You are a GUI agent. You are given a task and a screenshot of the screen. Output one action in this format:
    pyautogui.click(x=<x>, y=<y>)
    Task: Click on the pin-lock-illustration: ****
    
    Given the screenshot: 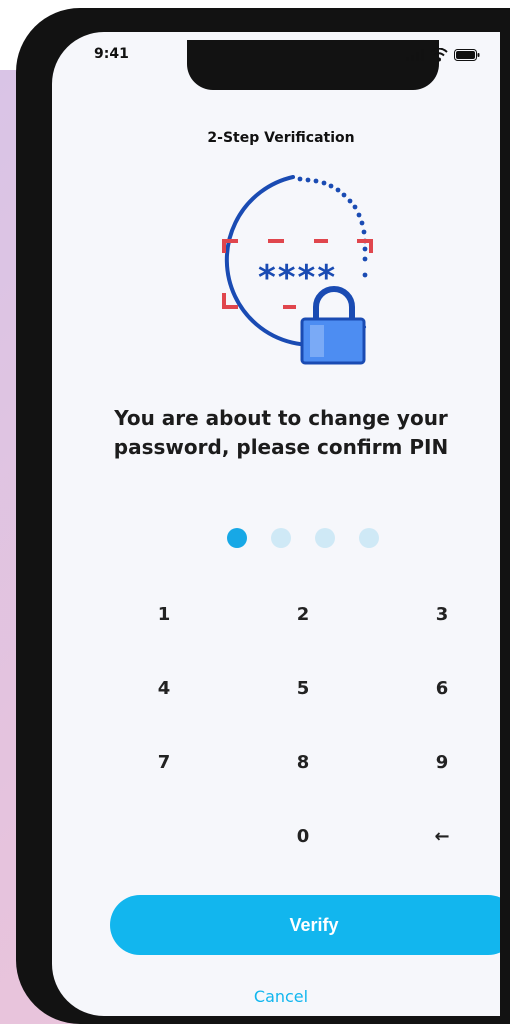 What is the action you would take?
    pyautogui.click(x=297, y=270)
    